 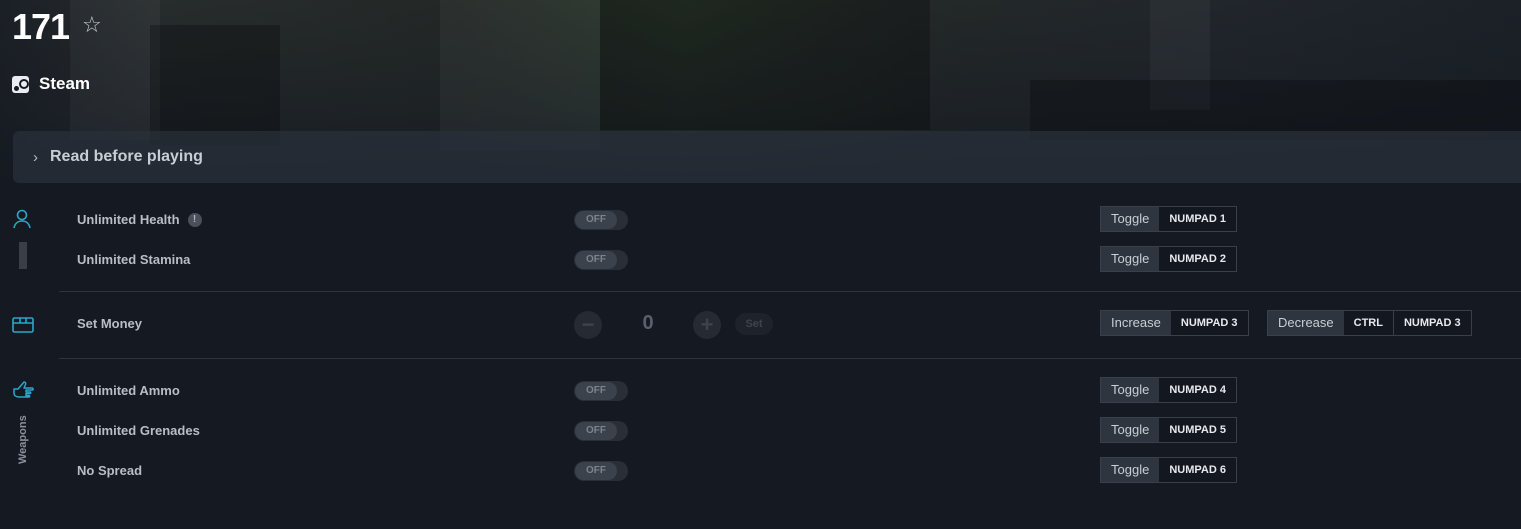 I want to click on hotkey-toggle: Toggle NUMPAD 2, so click(x=1168, y=259).